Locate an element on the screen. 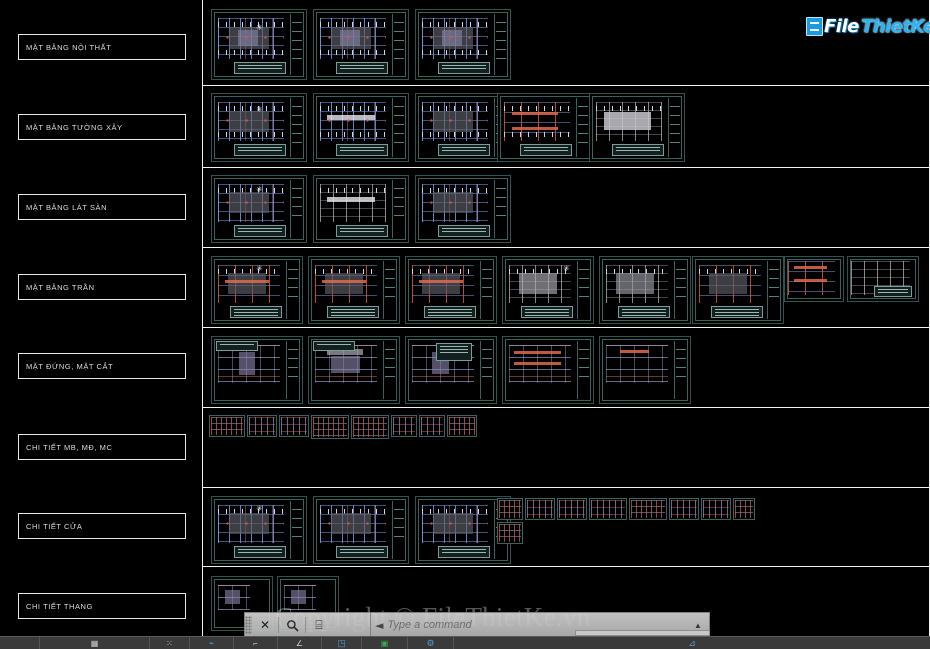 Image resolution: width=930 pixels, height=649 pixels. status-annotation-scale: ▣ is located at coordinates (385, 642).